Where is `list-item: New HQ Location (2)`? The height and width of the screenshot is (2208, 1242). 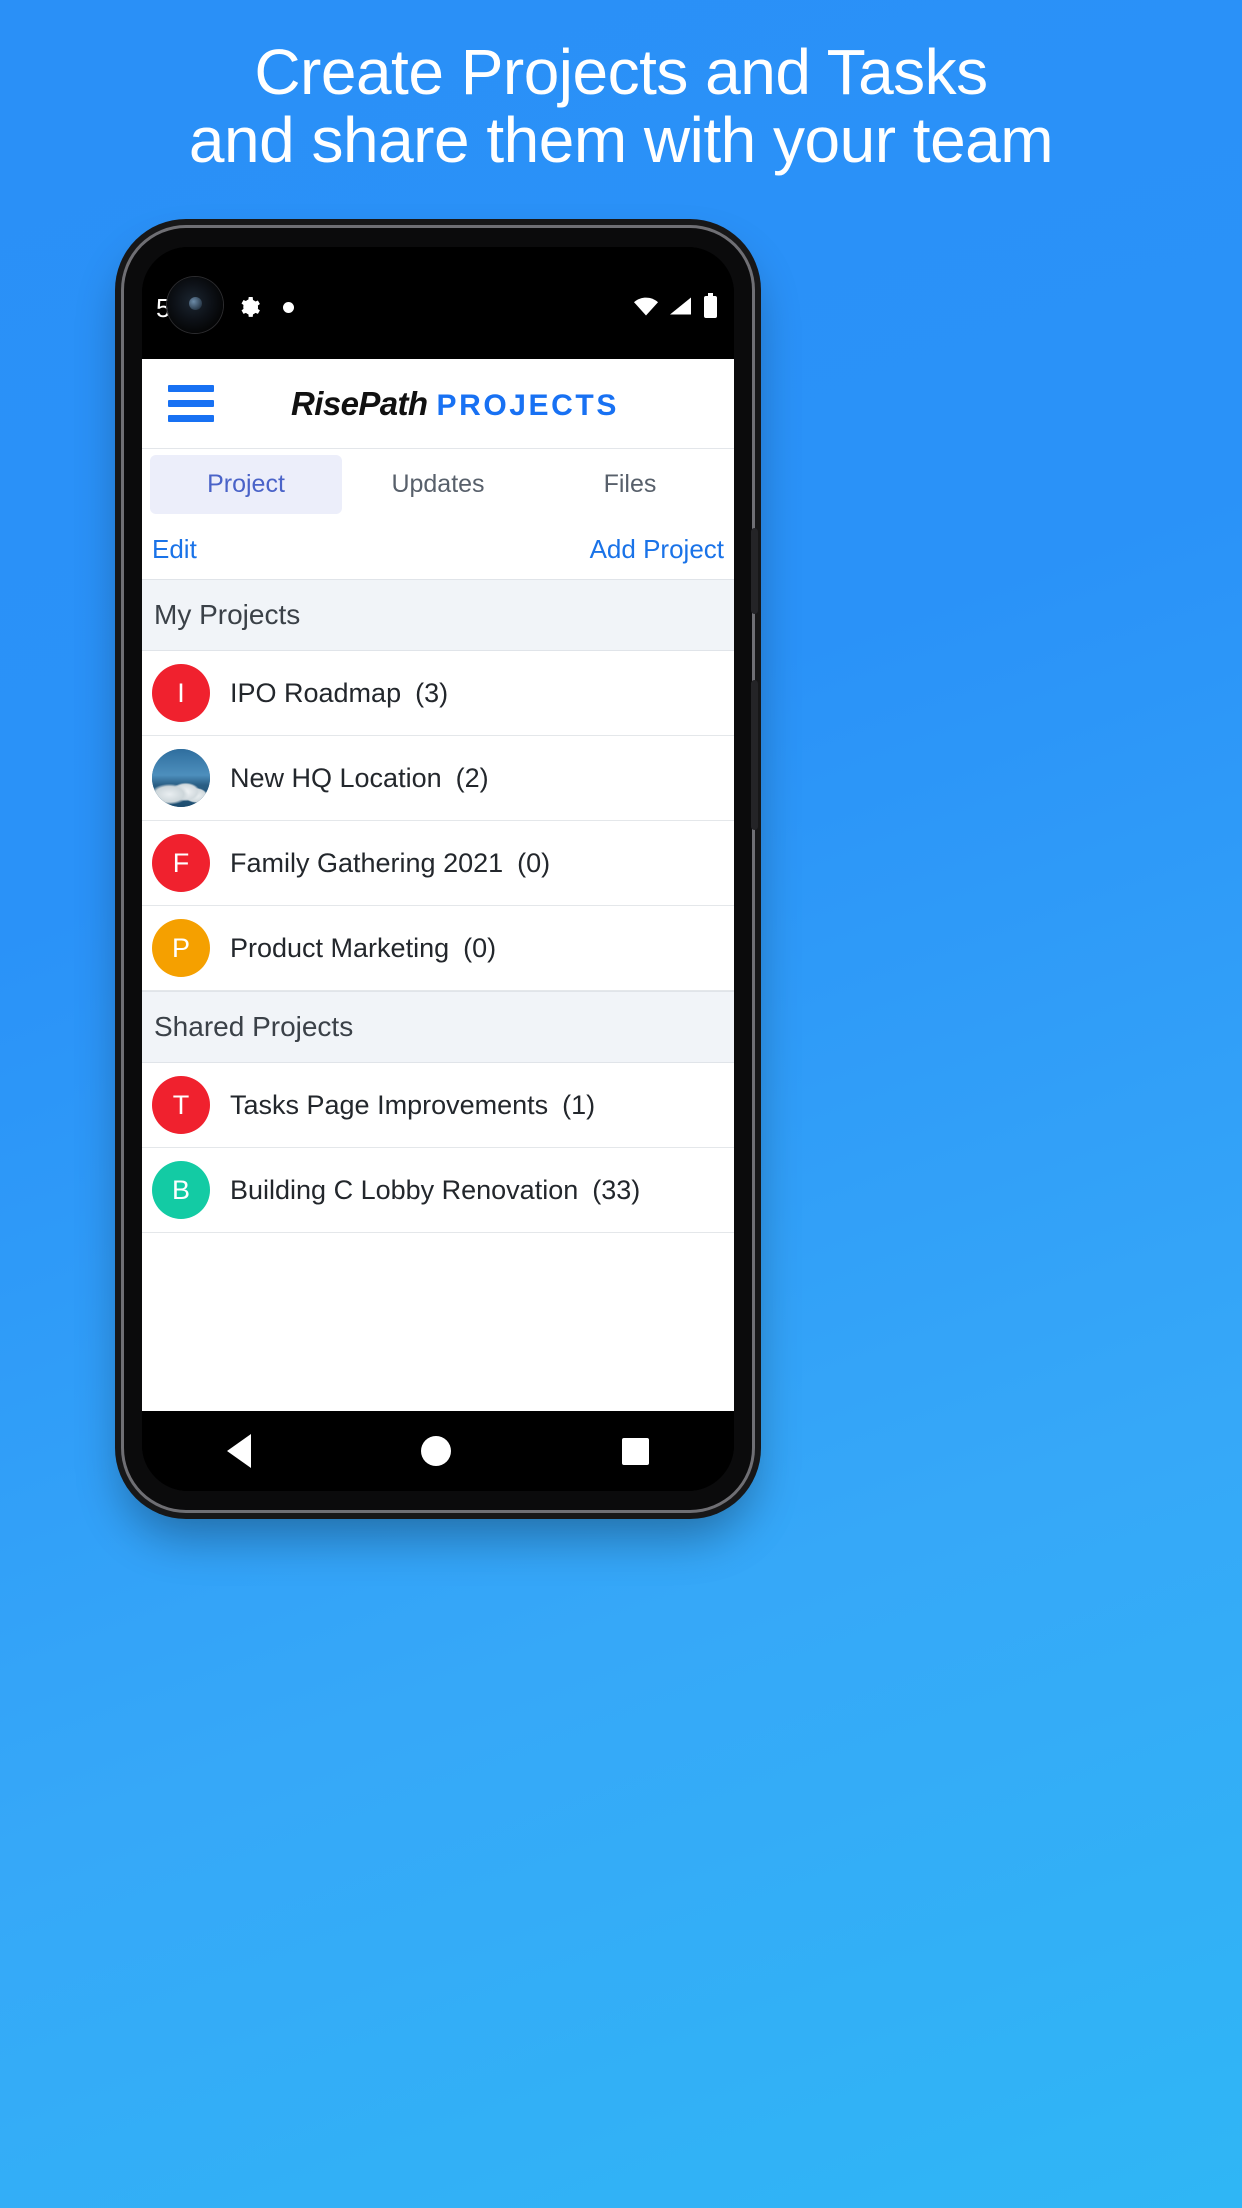 list-item: New HQ Location (2) is located at coordinates (438, 778).